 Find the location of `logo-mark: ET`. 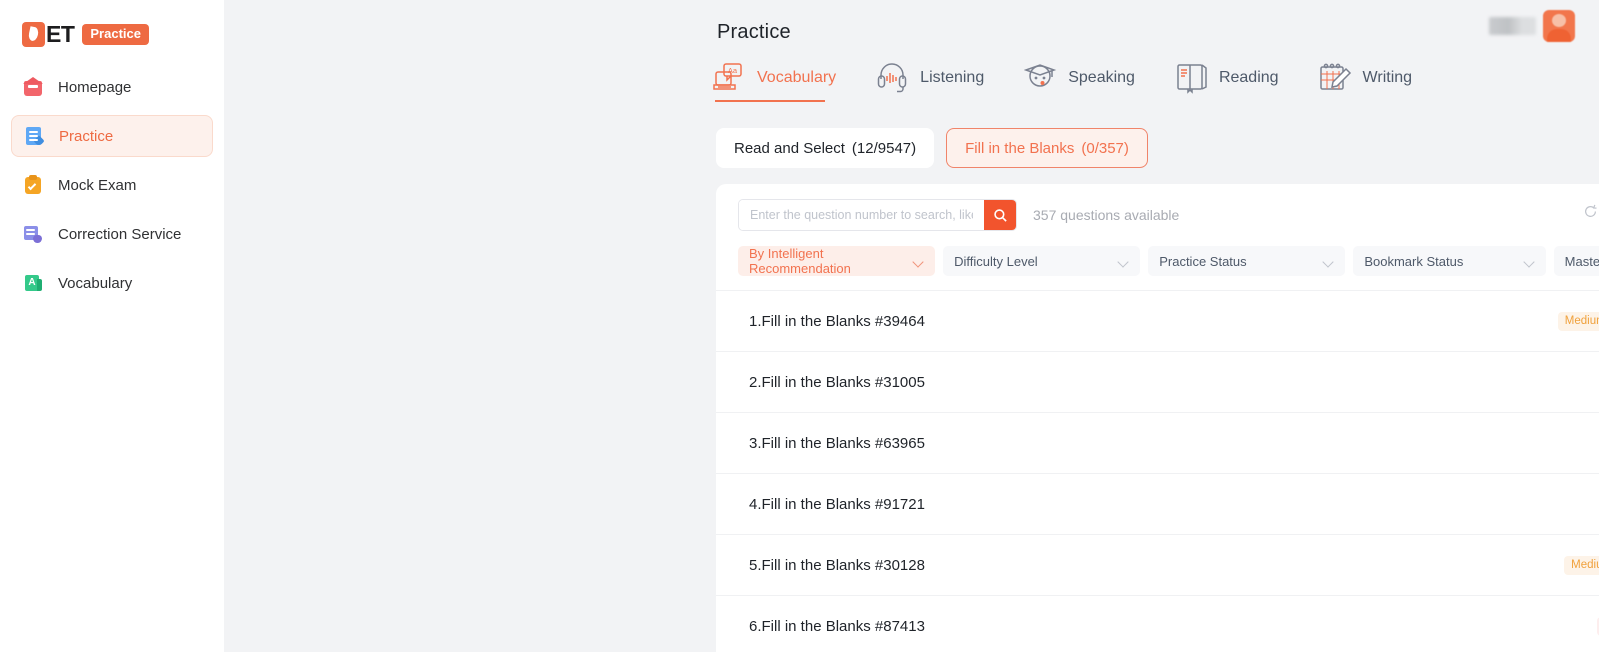

logo-mark: ET is located at coordinates (48, 33).